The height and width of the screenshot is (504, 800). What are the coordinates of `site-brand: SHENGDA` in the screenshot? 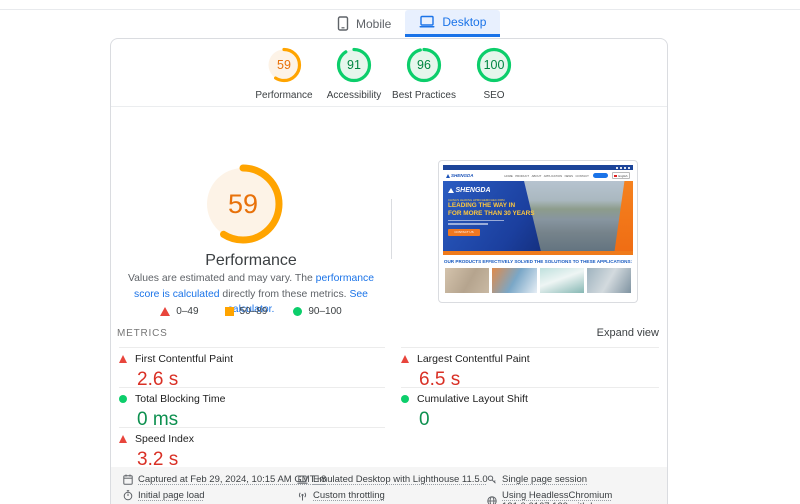 It's located at (462, 175).